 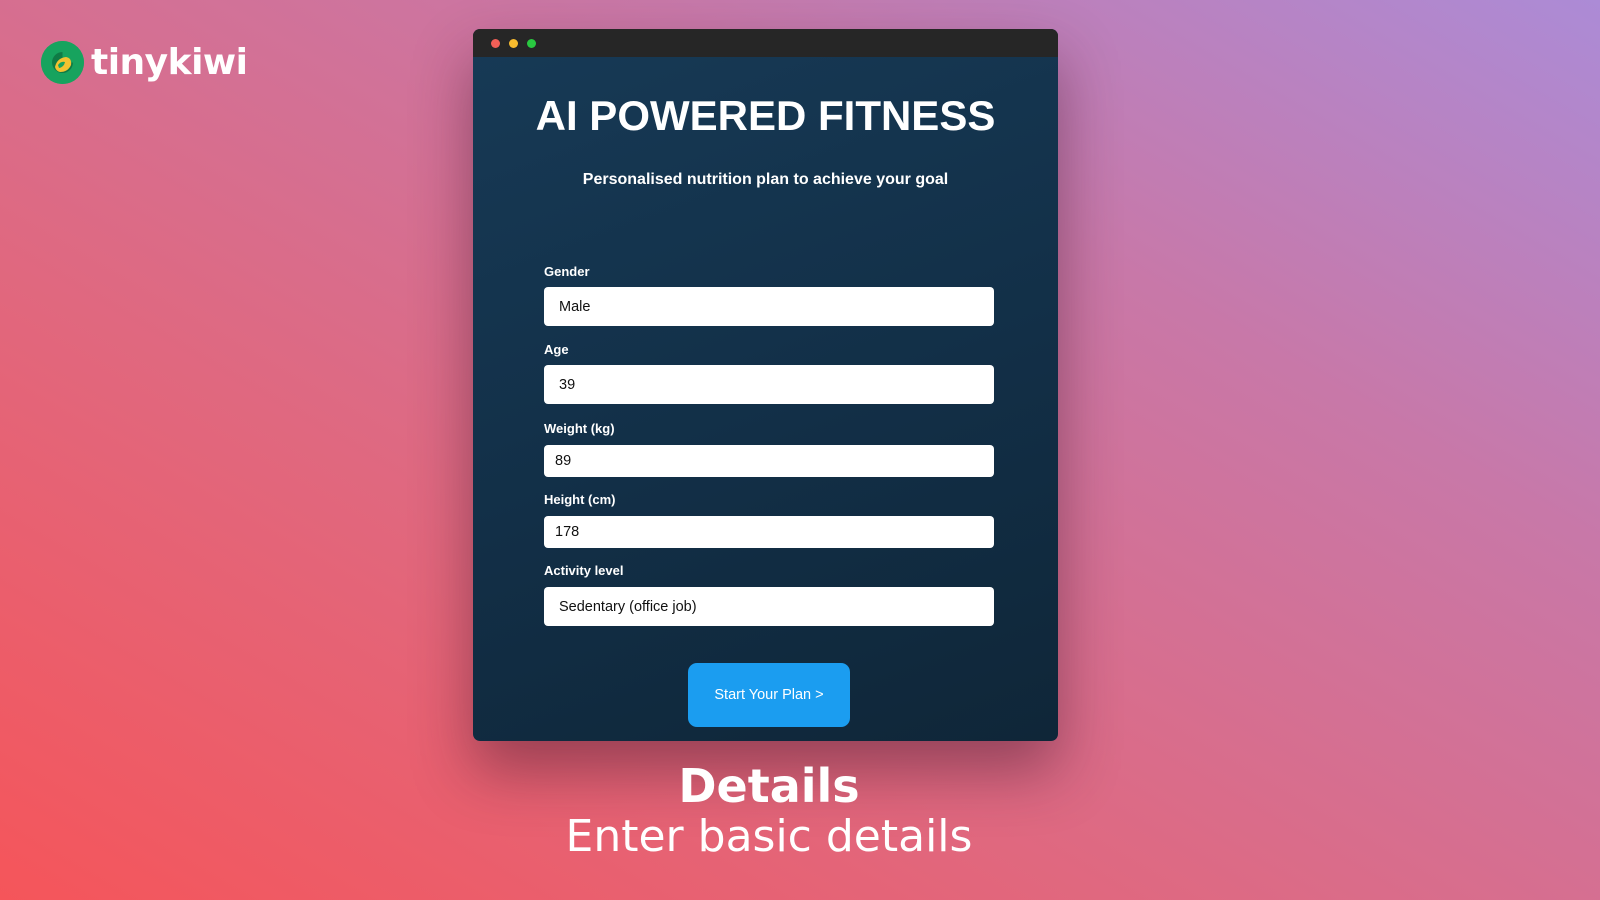 What do you see at coordinates (765, 115) in the screenshot?
I see `app-title: AI POWERED FITNESS` at bounding box center [765, 115].